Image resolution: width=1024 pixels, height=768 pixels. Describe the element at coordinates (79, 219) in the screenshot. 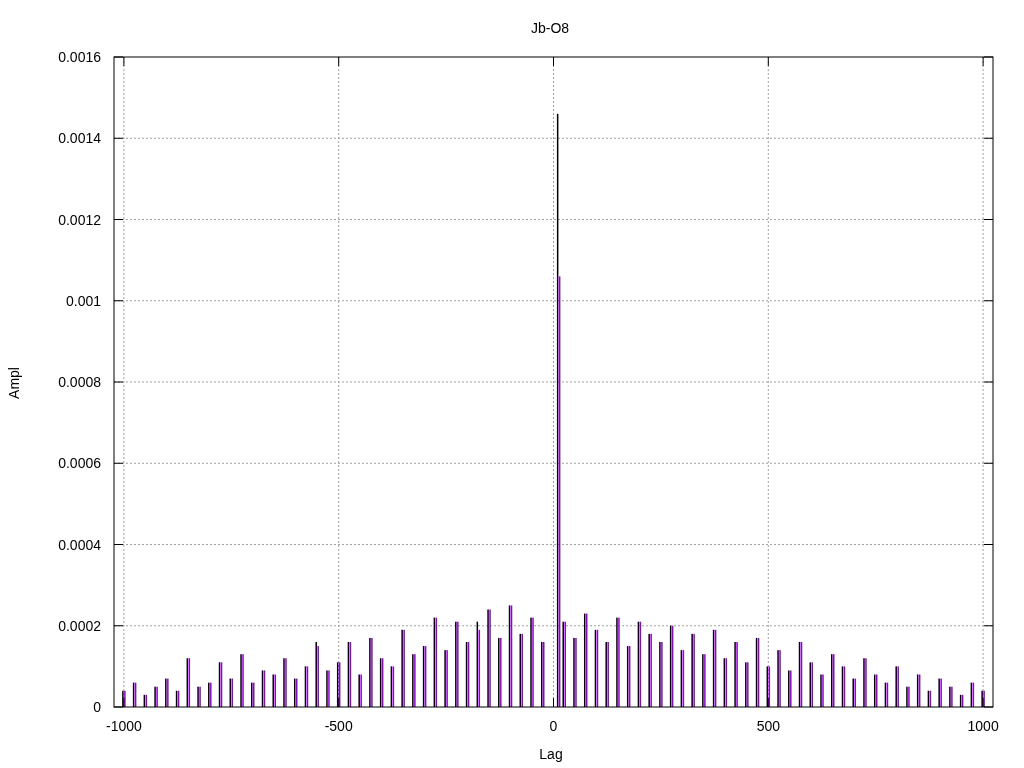

I see `tick-label: 0.0012` at that location.